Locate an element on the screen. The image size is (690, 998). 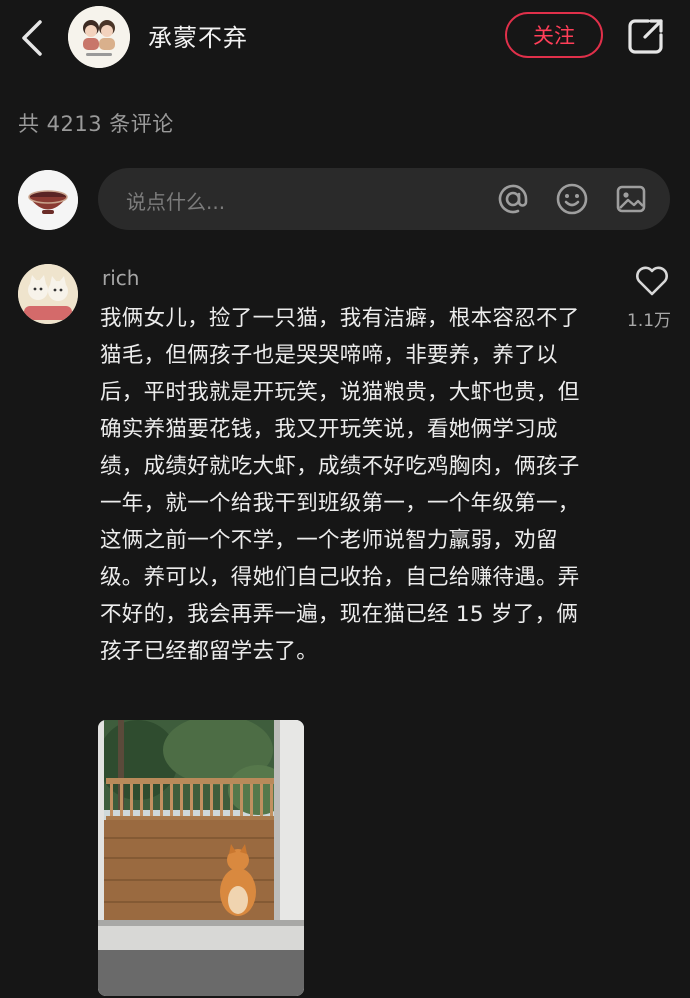
share-button is located at coordinates (646, 36).